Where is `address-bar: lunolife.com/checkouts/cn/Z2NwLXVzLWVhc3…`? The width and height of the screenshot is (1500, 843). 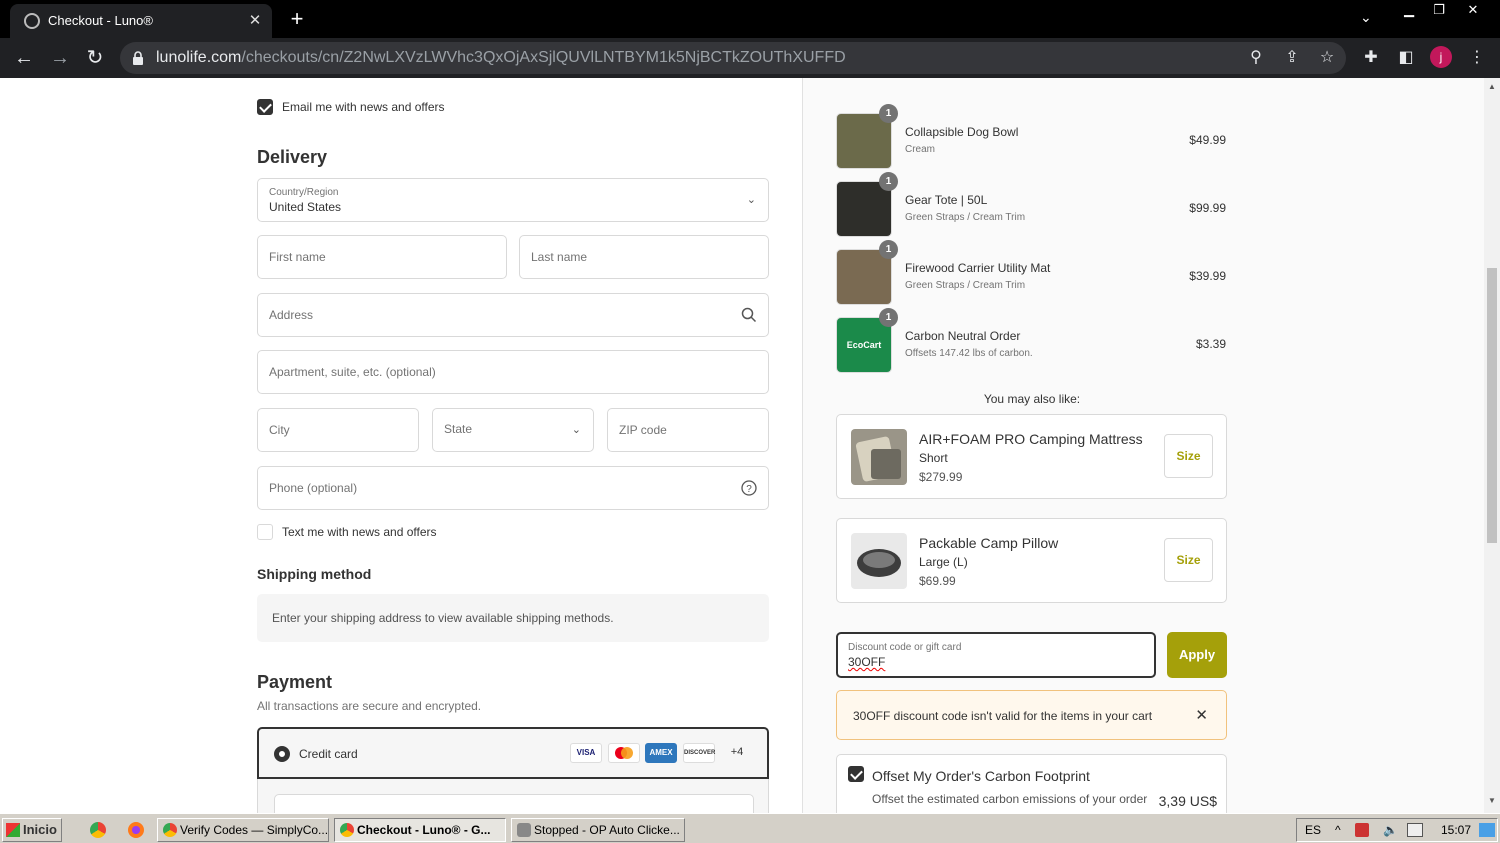
address-bar: lunolife.com/checkouts/cn/Z2NwLXVzLWVhc3… is located at coordinates (733, 58).